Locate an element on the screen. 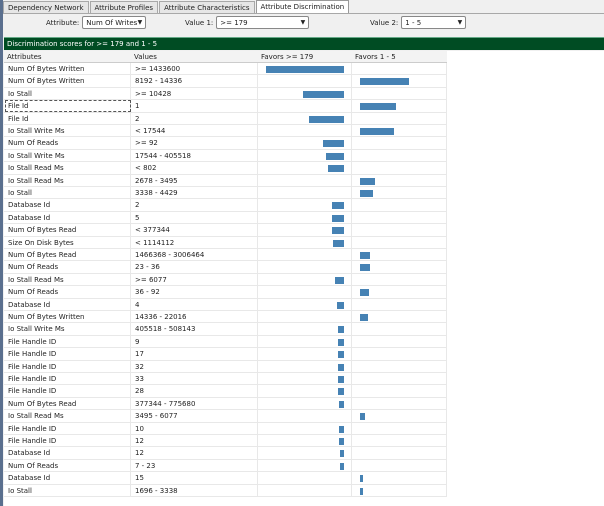 This screenshot has width=604, height=506. column-header-favors-value2: Favors 1 - 5 is located at coordinates (374, 57).